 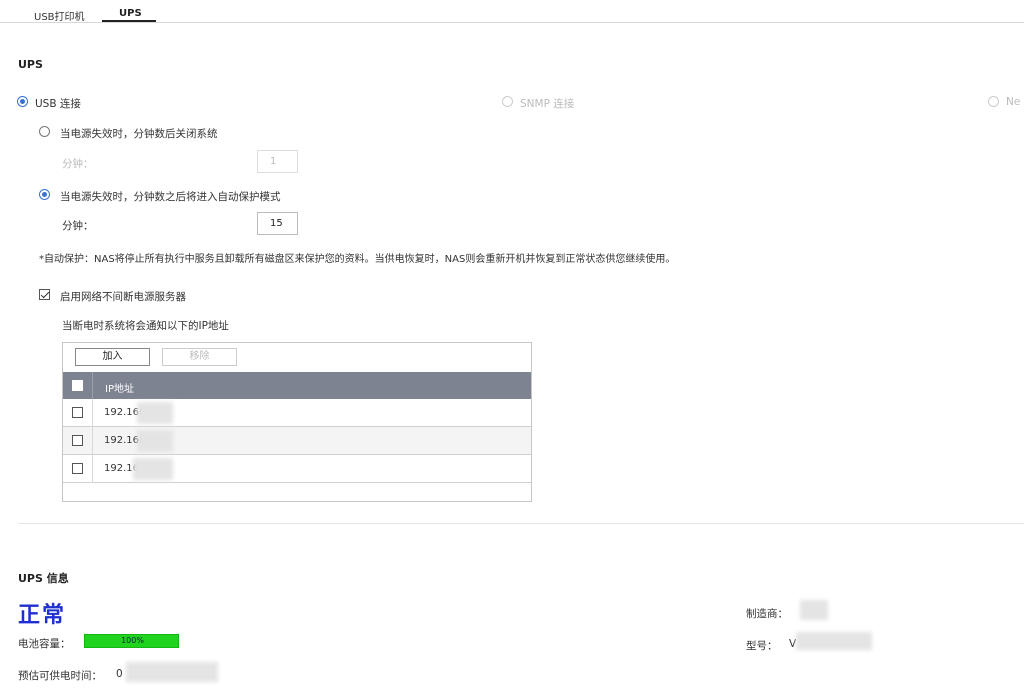 What do you see at coordinates (507, 101) in the screenshot?
I see `snmp-connection-radio` at bounding box center [507, 101].